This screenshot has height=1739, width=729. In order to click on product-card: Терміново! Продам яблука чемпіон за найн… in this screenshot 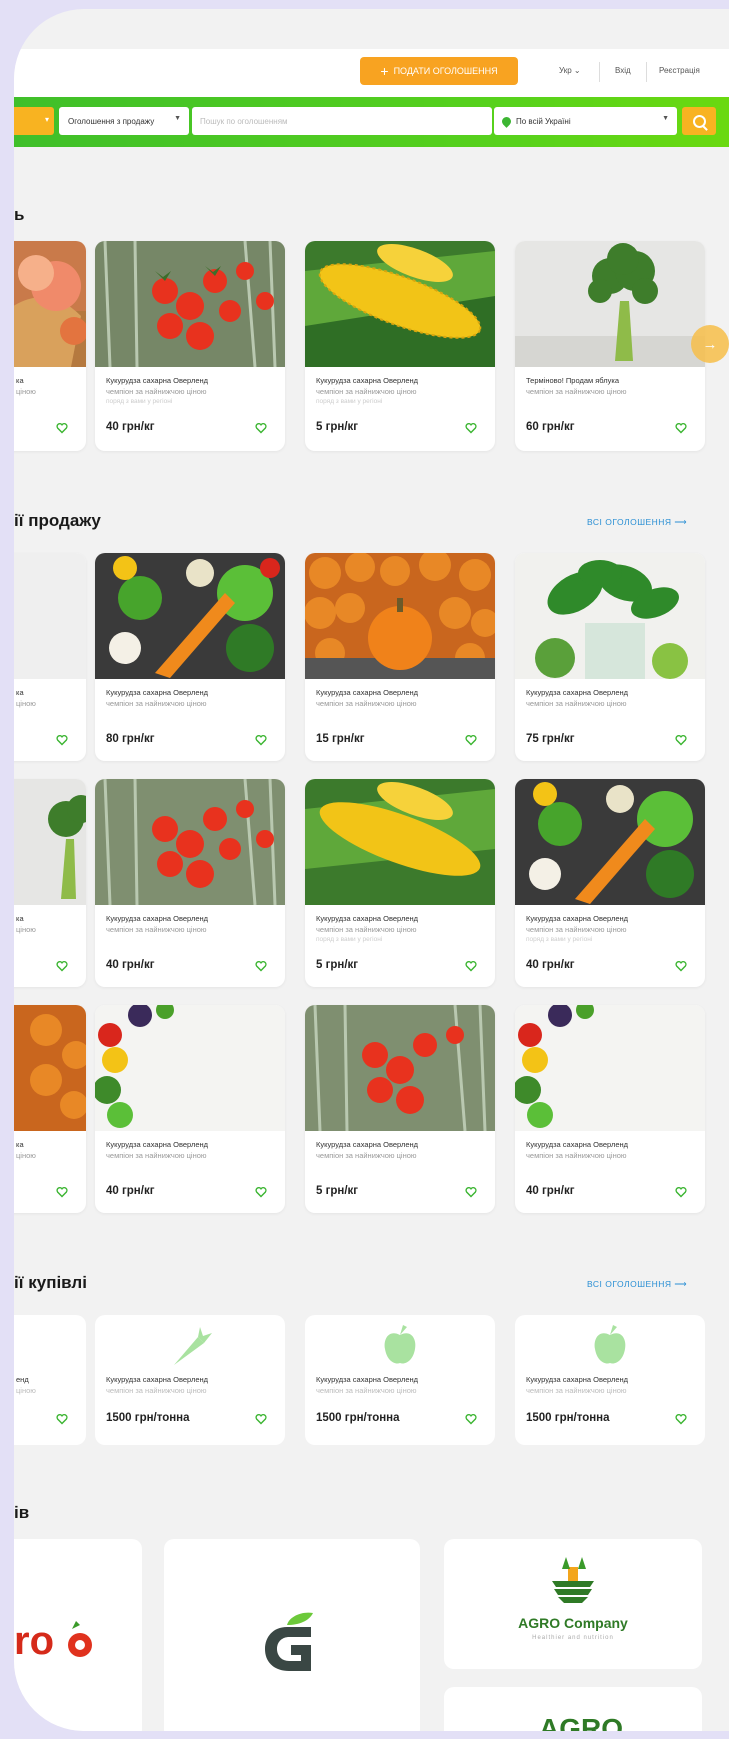, I will do `click(610, 346)`.